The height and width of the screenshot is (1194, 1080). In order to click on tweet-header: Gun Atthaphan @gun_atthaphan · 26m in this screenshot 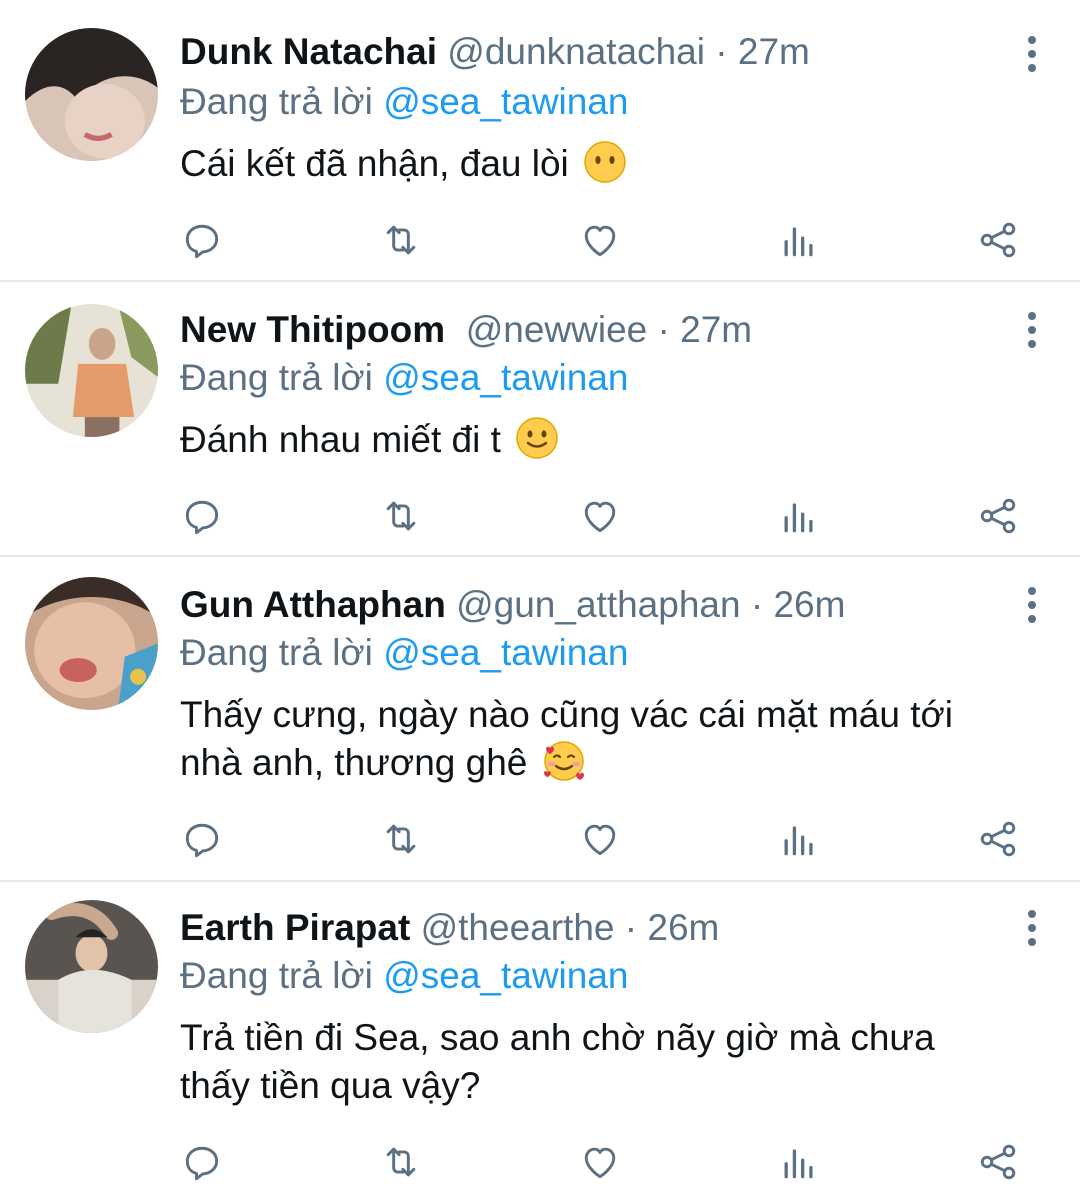, I will do `click(512, 605)`.